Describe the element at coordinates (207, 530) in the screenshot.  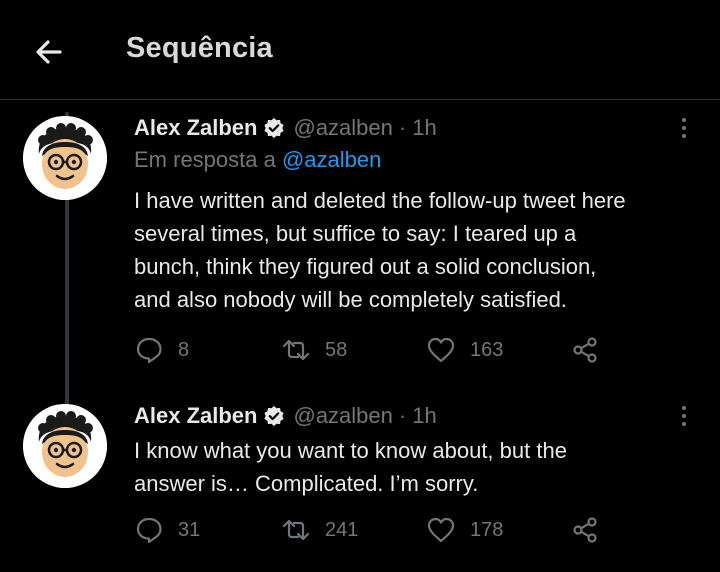
I see `reply-button: 31` at that location.